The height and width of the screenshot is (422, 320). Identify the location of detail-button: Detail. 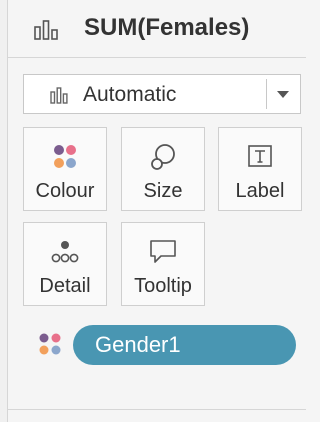
(65, 264).